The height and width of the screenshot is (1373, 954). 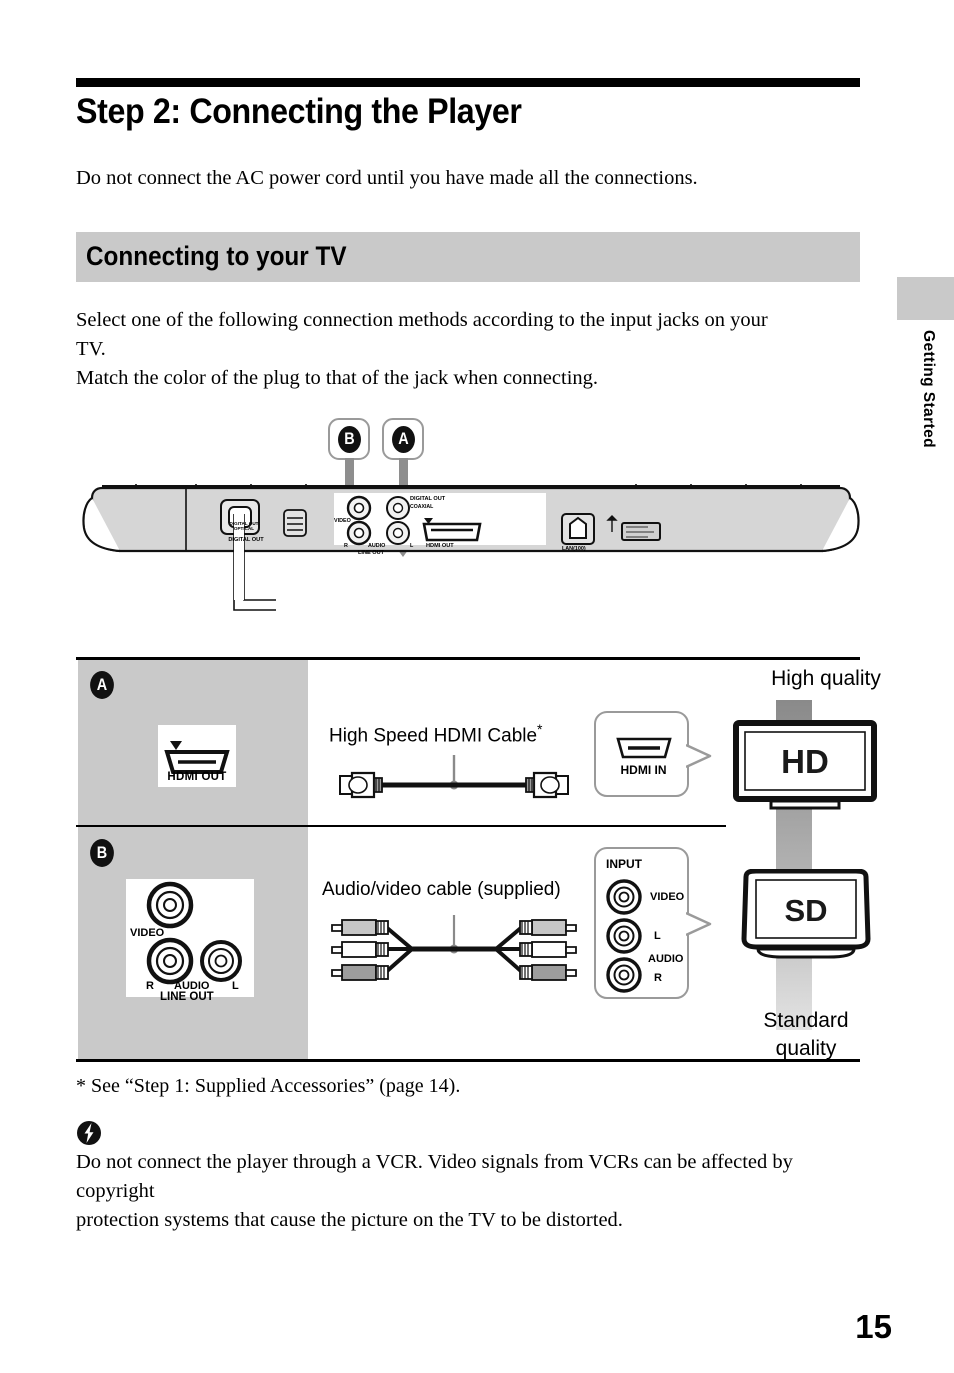 I want to click on sd-tv-graphic: SD, so click(x=806, y=914).